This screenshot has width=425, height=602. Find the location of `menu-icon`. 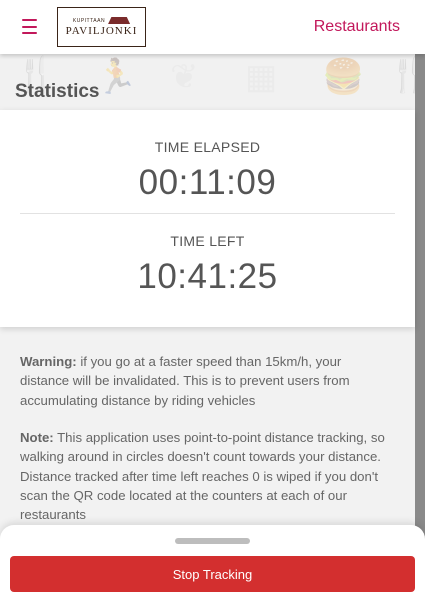

menu-icon is located at coordinates (29, 26).